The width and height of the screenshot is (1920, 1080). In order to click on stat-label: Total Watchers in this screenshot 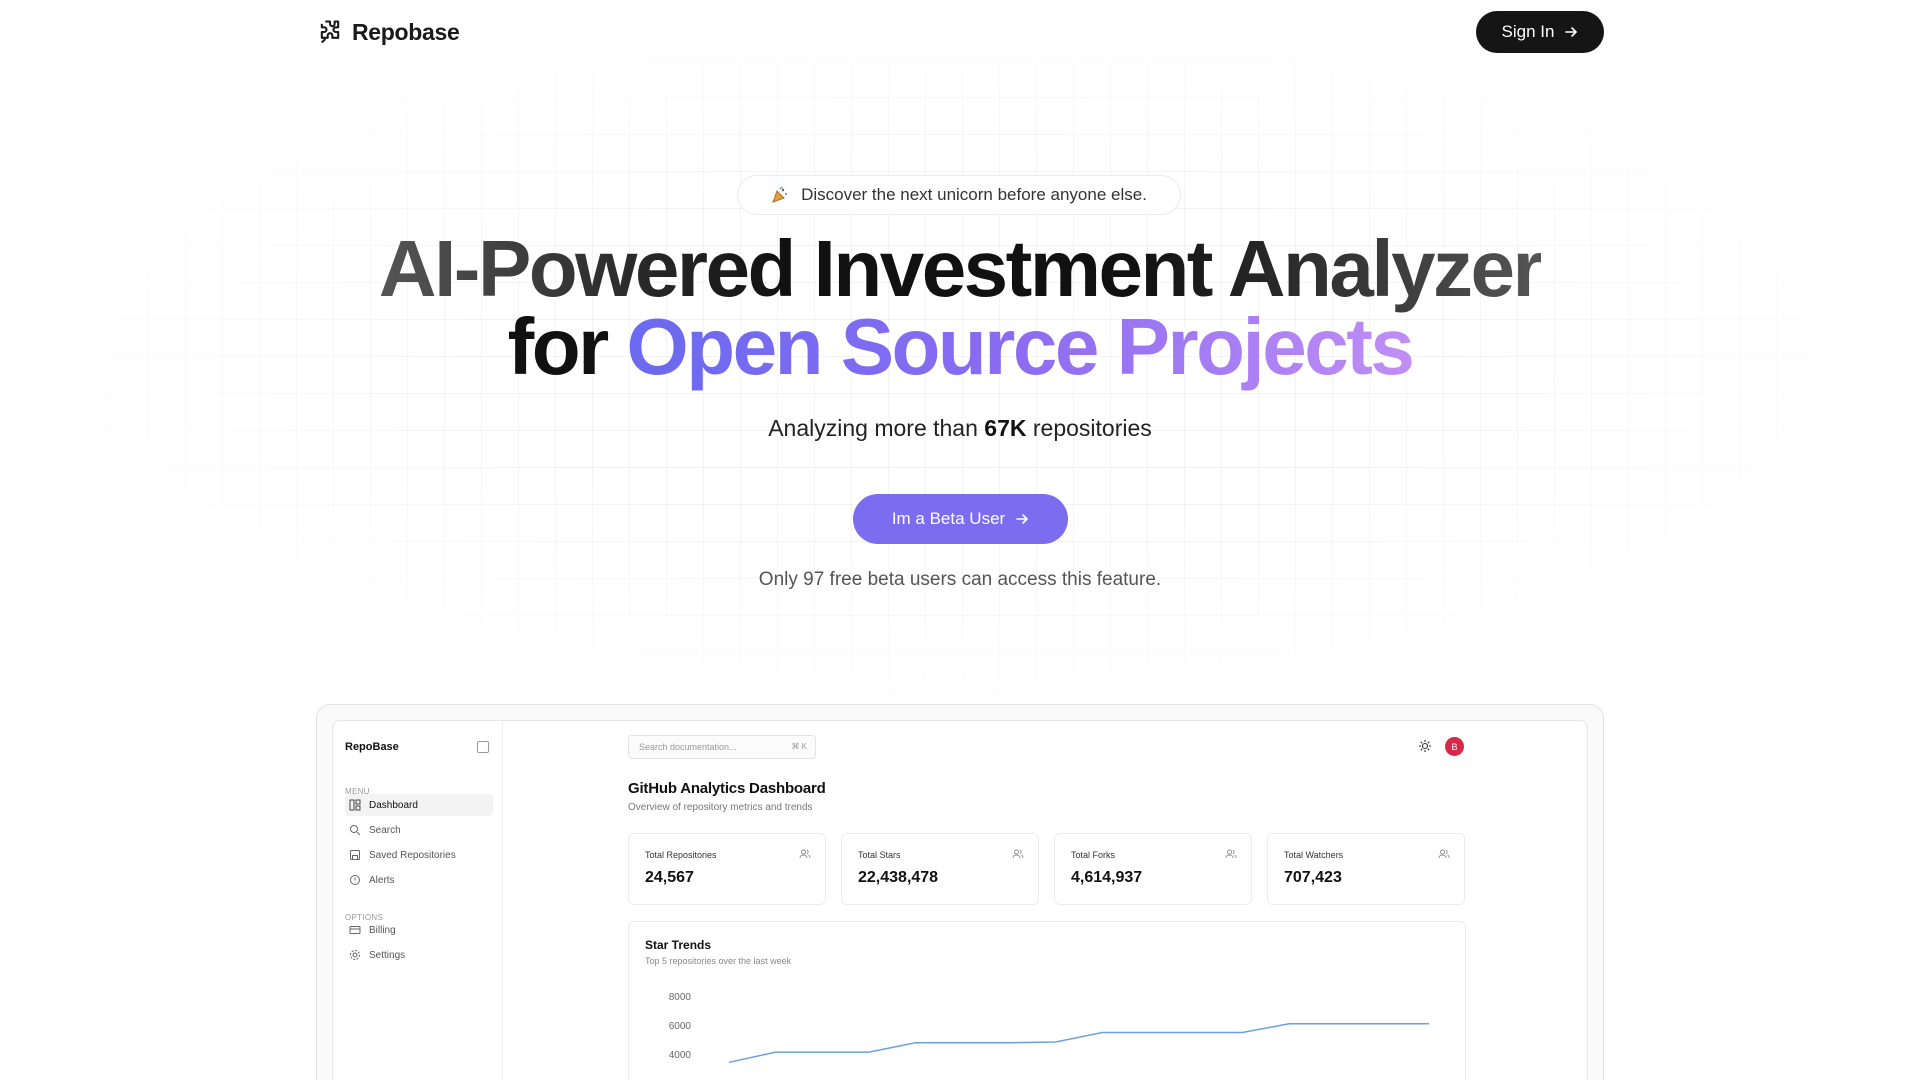, I will do `click(1314, 855)`.